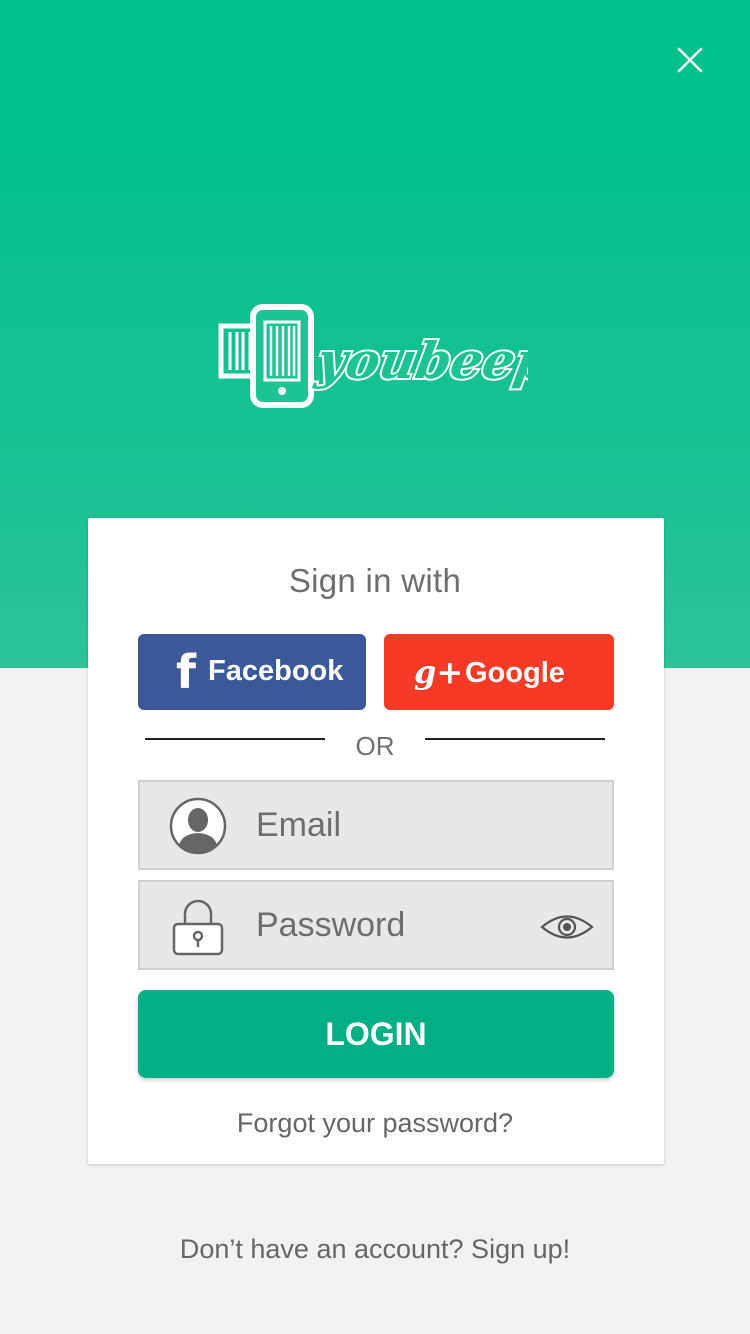 This screenshot has width=750, height=1334. I want to click on divider-right, so click(515, 739).